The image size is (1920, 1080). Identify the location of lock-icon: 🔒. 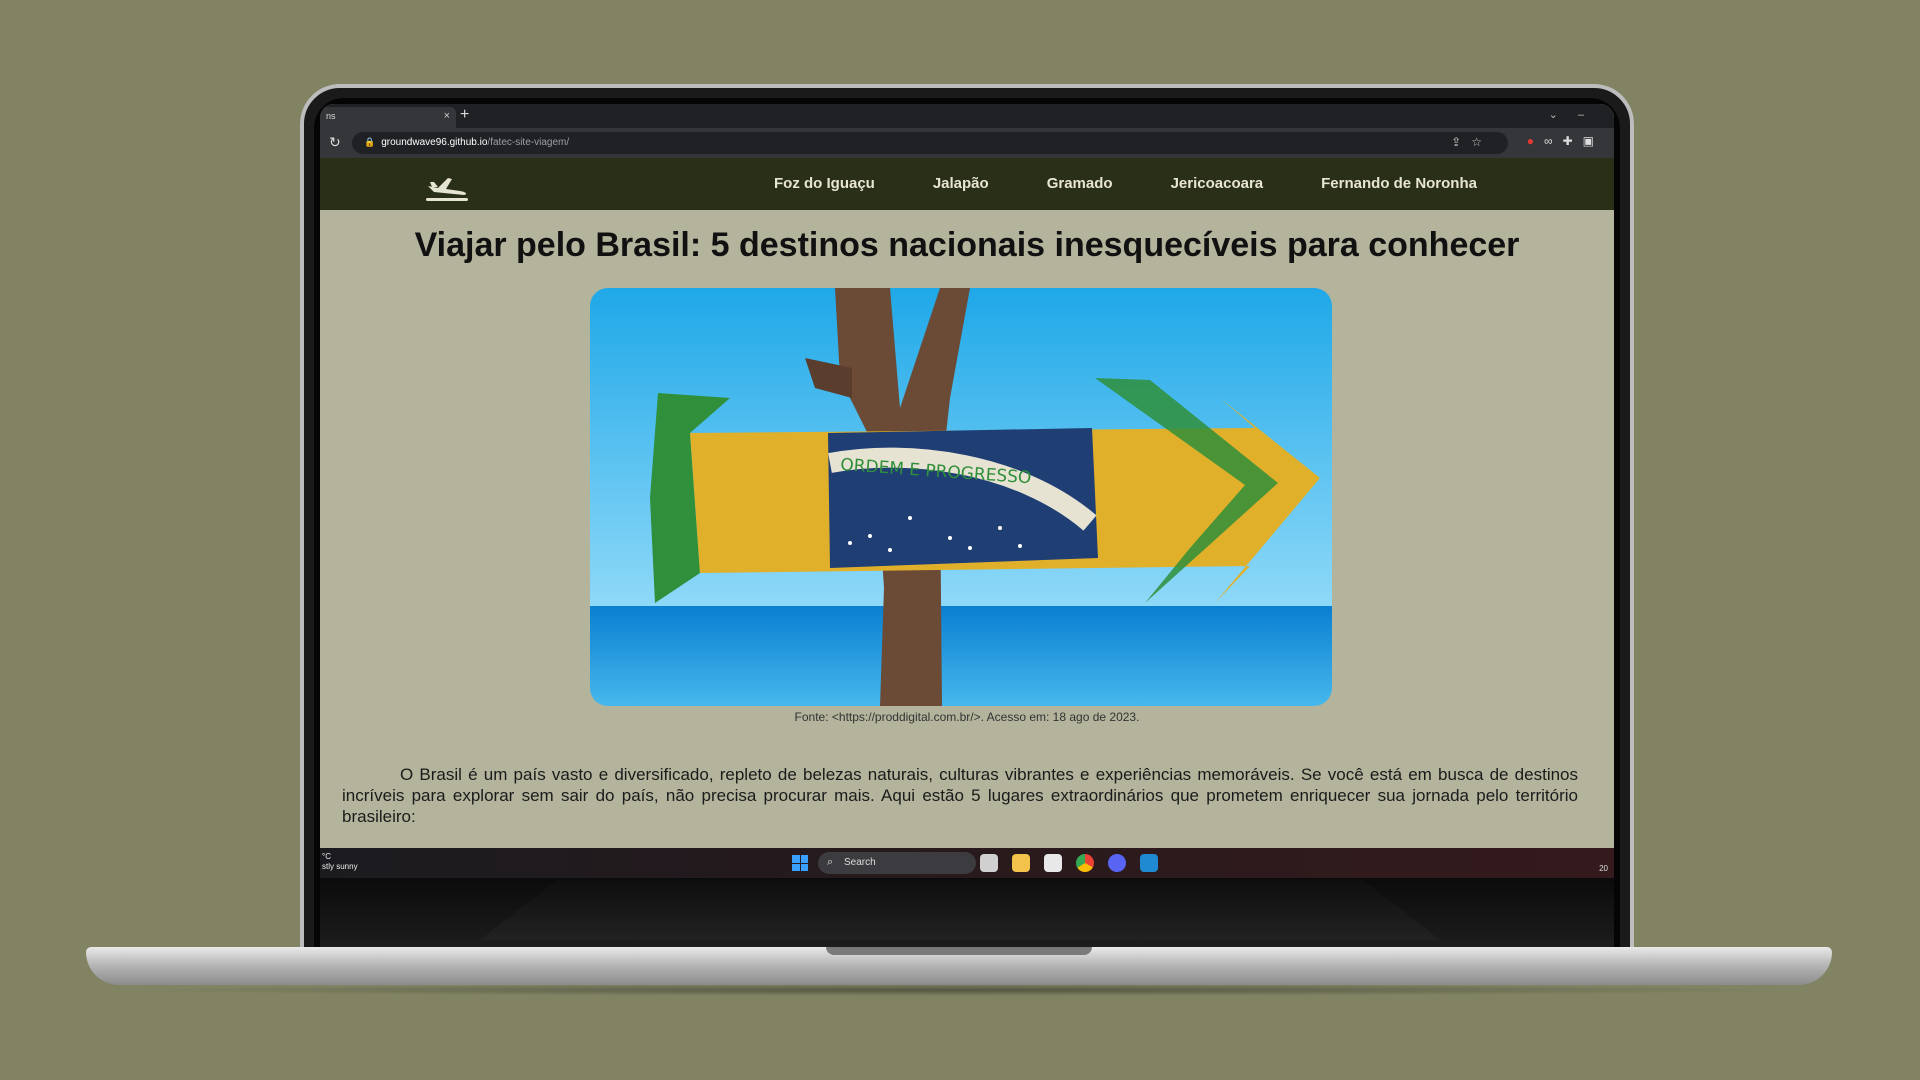
(370, 142).